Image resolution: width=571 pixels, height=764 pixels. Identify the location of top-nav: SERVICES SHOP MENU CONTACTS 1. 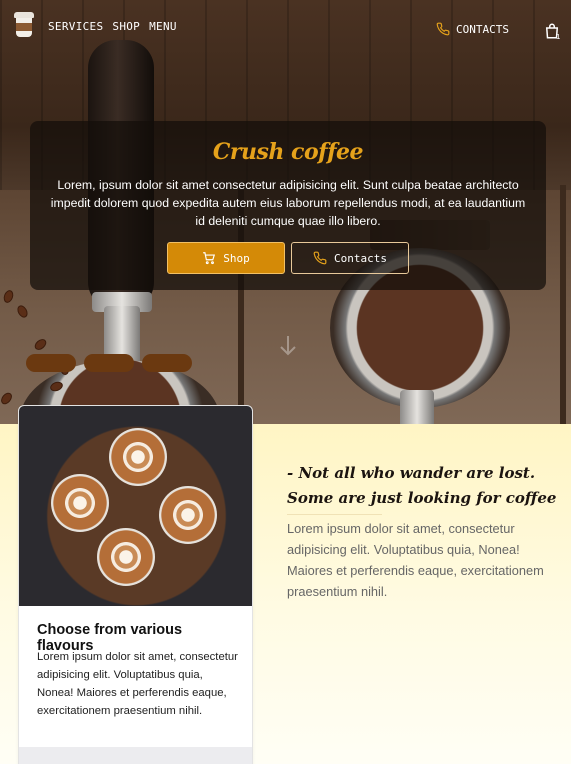
(285, 29).